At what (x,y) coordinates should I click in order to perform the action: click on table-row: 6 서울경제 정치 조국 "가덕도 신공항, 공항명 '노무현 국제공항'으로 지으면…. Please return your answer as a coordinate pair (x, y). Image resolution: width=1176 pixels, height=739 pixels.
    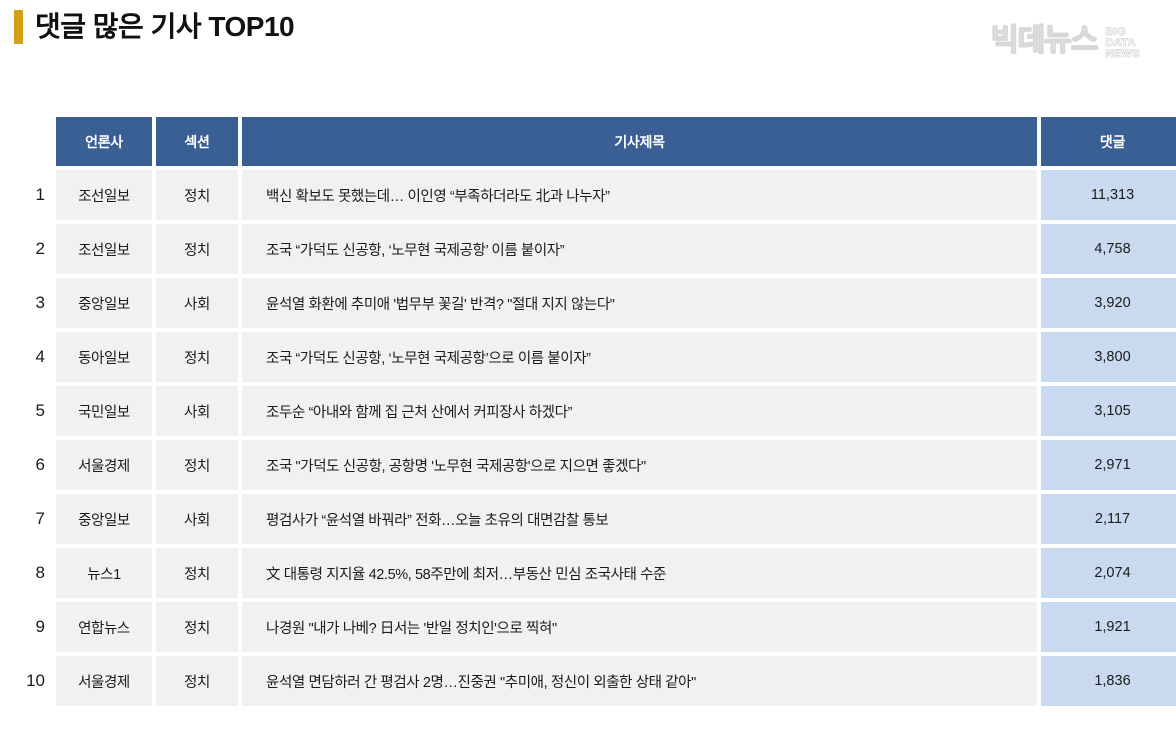
    Looking at the image, I should click on (590, 465).